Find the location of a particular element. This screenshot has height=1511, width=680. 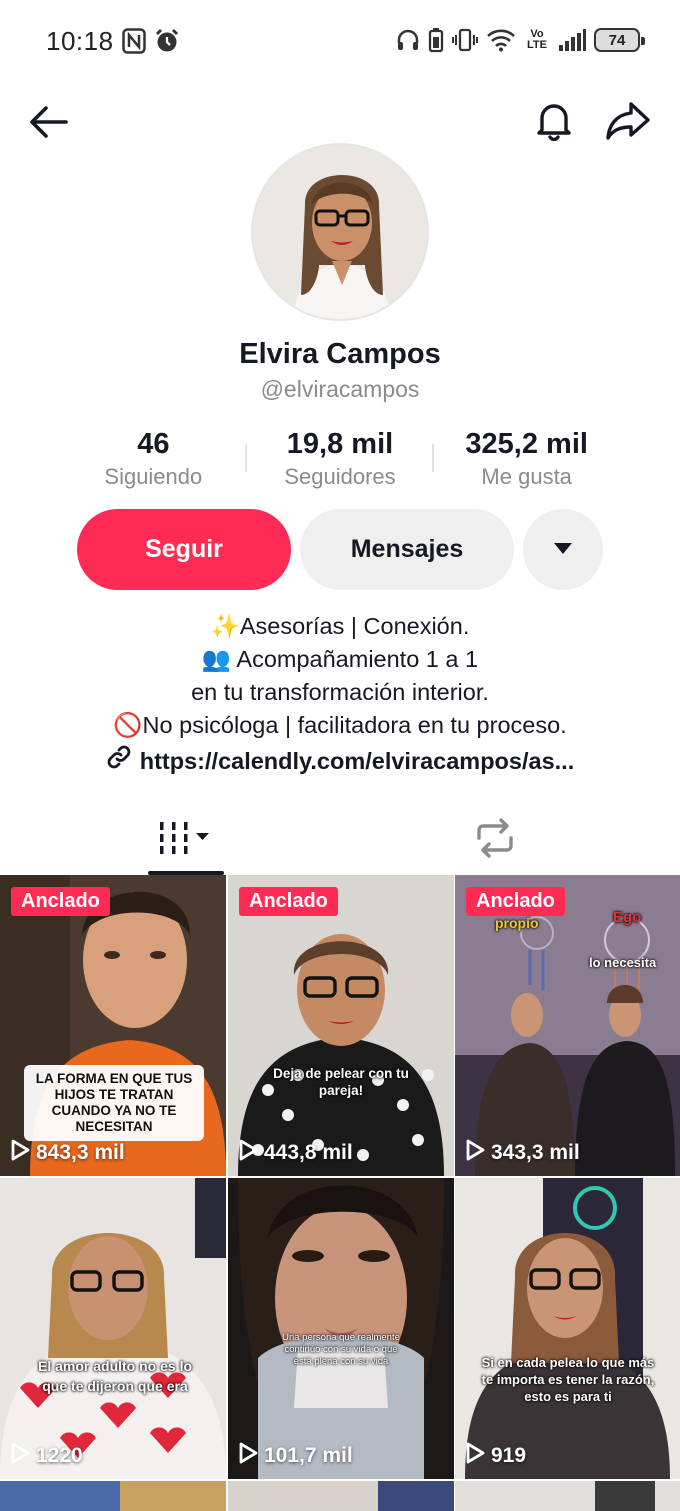

message-button: Mensajes is located at coordinates (407, 549).